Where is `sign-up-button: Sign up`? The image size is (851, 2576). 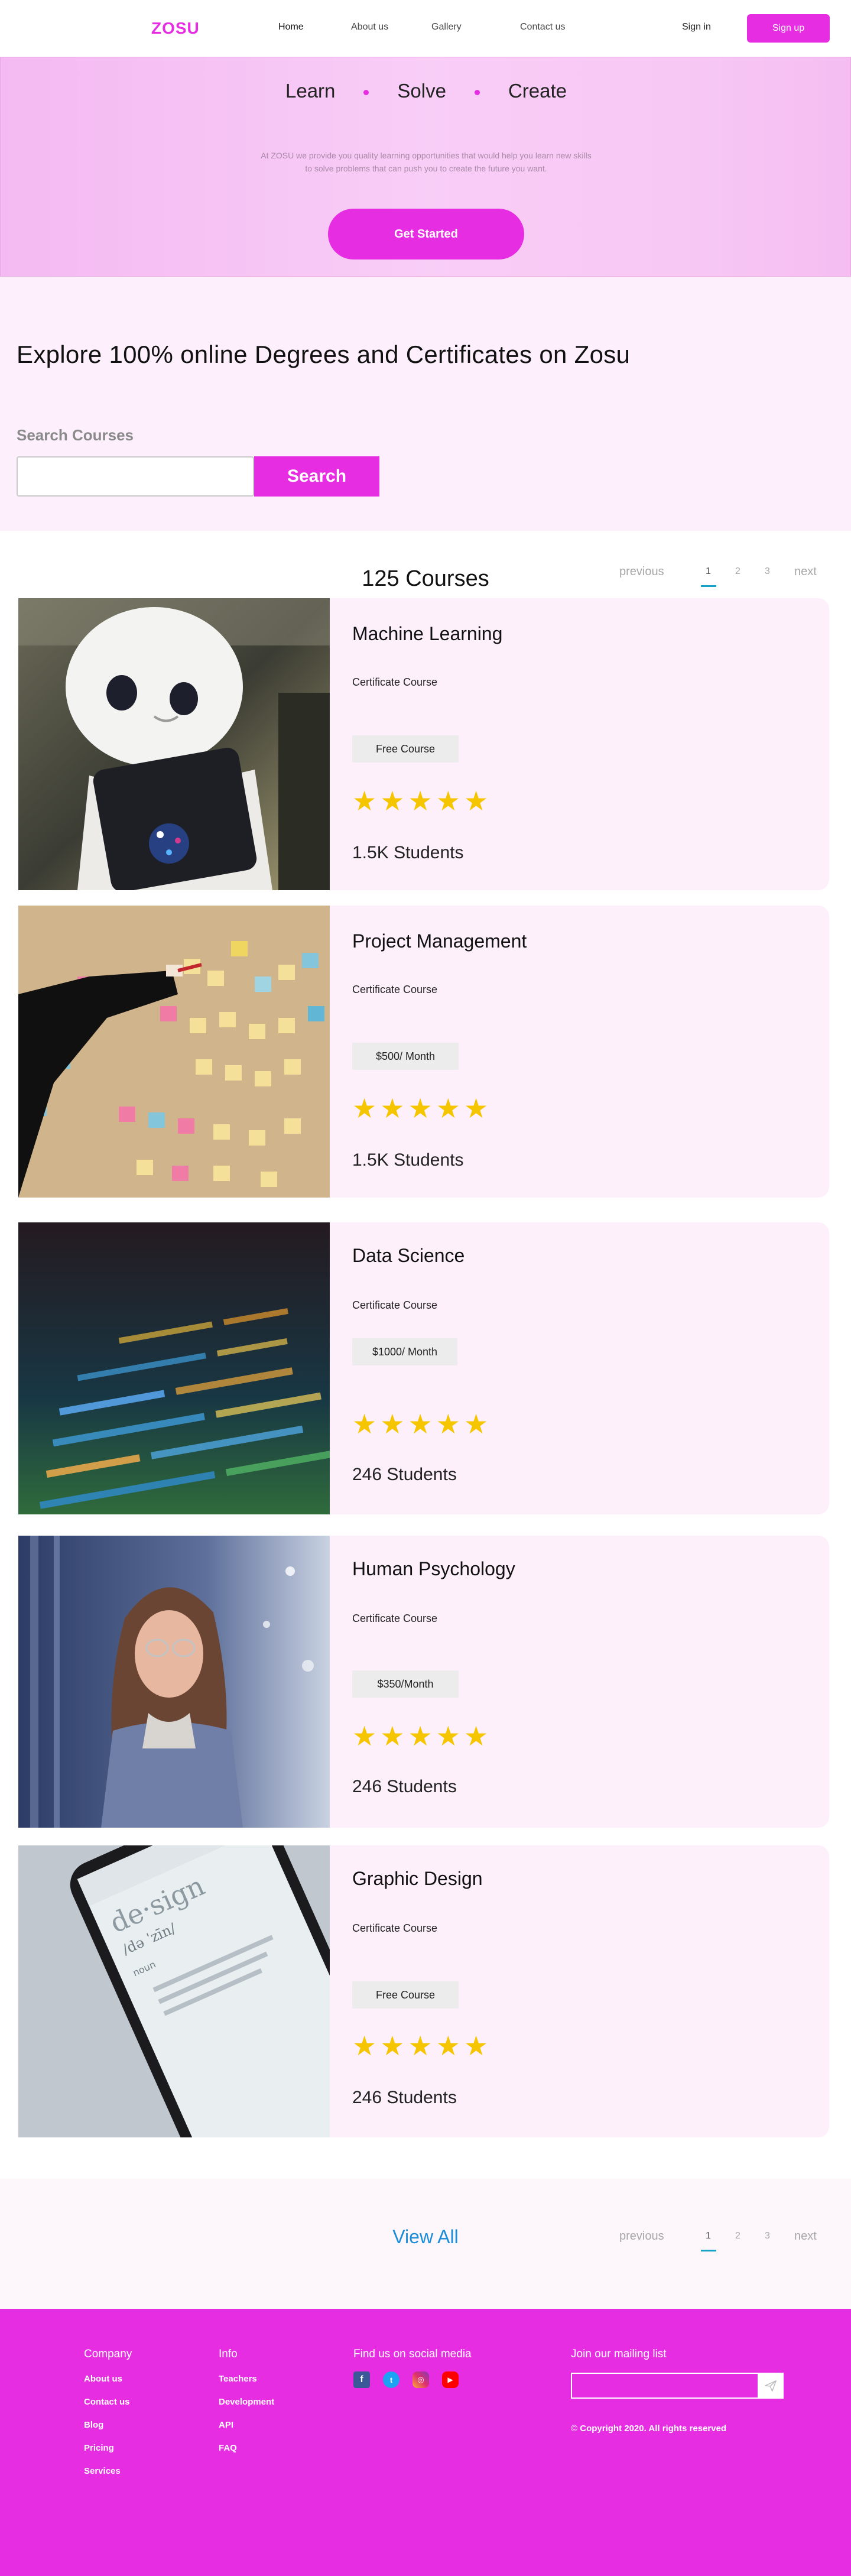
sign-up-button: Sign up is located at coordinates (788, 28).